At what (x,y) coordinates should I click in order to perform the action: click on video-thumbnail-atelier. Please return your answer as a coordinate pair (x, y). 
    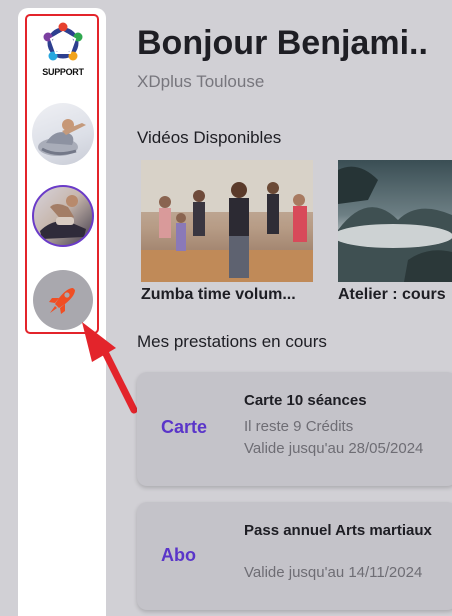
    Looking at the image, I should click on (395, 221).